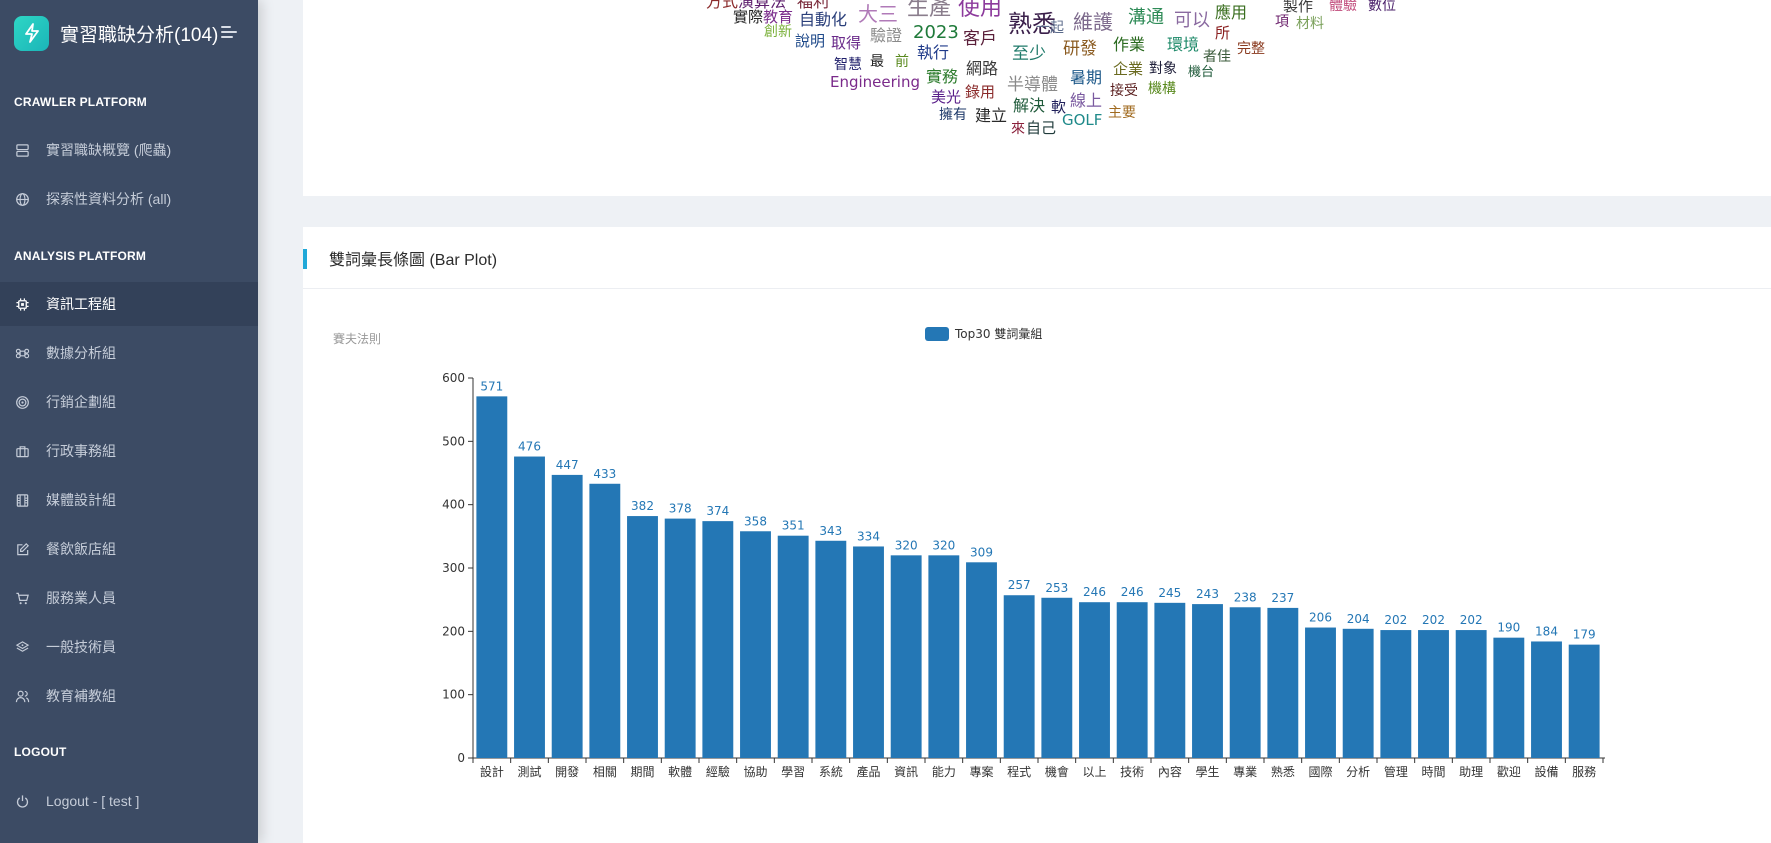 Image resolution: width=1771 pixels, height=843 pixels. I want to click on wordcloud-word: 大三, so click(878, 14).